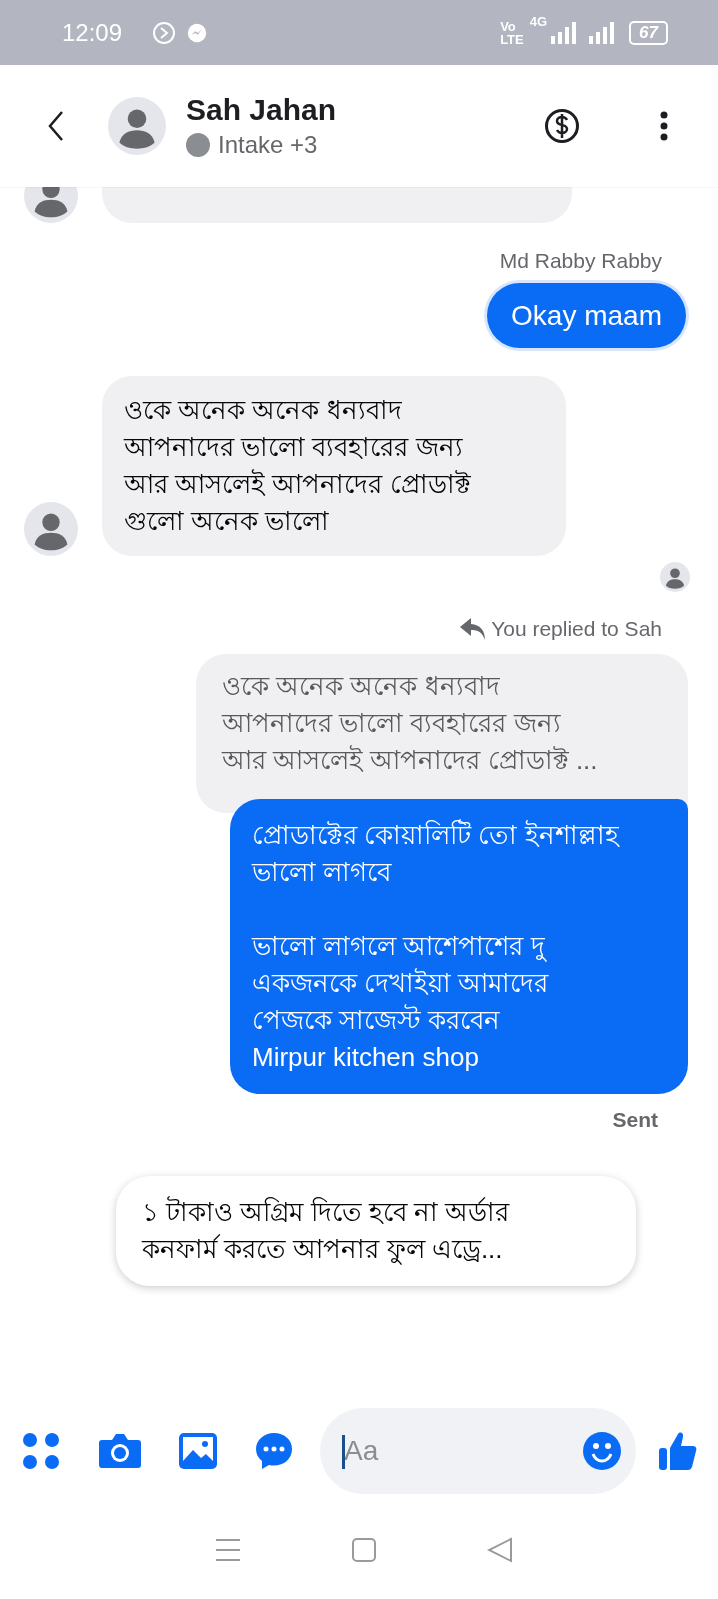 The height and width of the screenshot is (1599, 718). Describe the element at coordinates (92, 32) in the screenshot. I see `clock-time: 12:09` at that location.